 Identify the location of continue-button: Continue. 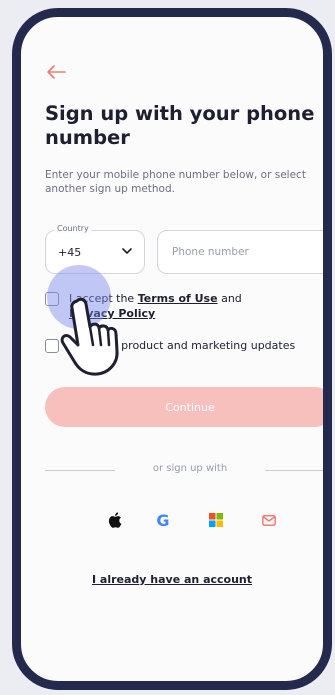
(184, 407).